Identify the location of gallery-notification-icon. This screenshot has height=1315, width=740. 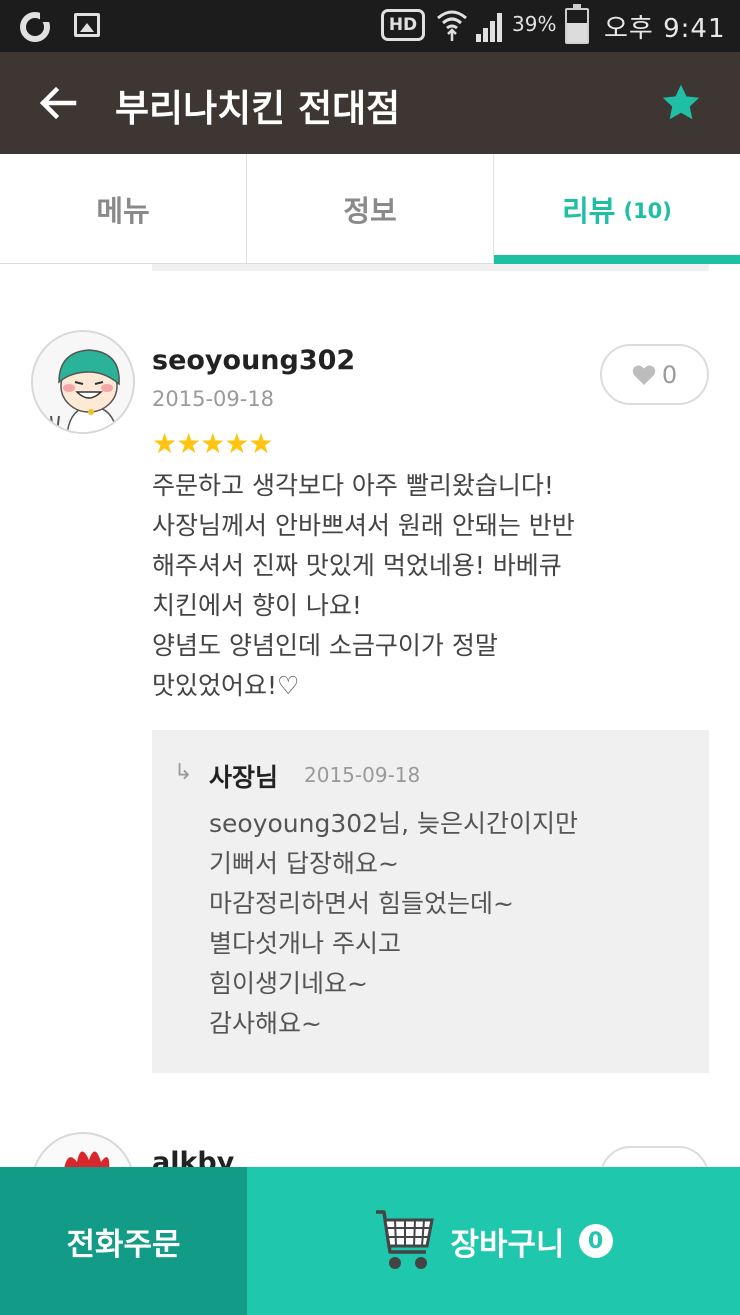
(87, 25).